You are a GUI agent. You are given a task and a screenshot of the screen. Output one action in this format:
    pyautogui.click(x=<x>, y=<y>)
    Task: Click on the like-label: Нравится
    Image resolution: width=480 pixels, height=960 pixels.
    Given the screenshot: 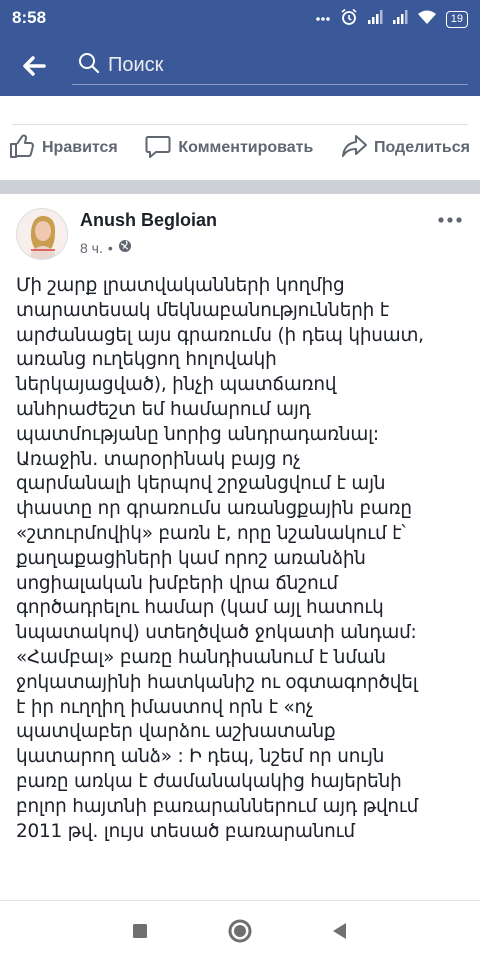 What is the action you would take?
    pyautogui.click(x=80, y=147)
    